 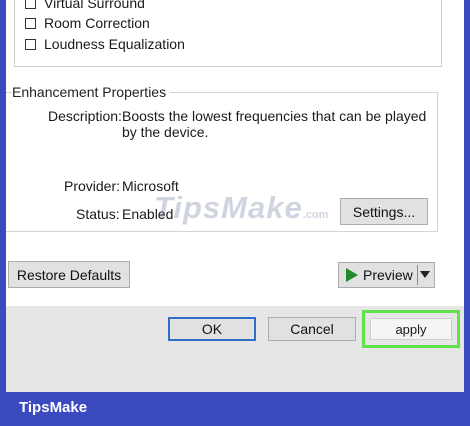 What do you see at coordinates (212, 329) in the screenshot?
I see `ok-button: OK` at bounding box center [212, 329].